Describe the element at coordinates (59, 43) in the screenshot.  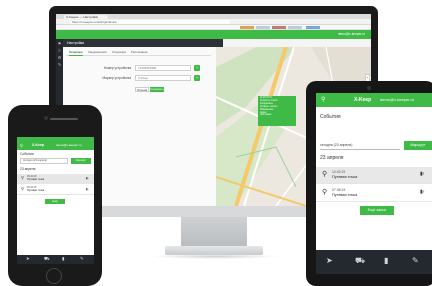
I see `pin-icon: ⚑` at that location.